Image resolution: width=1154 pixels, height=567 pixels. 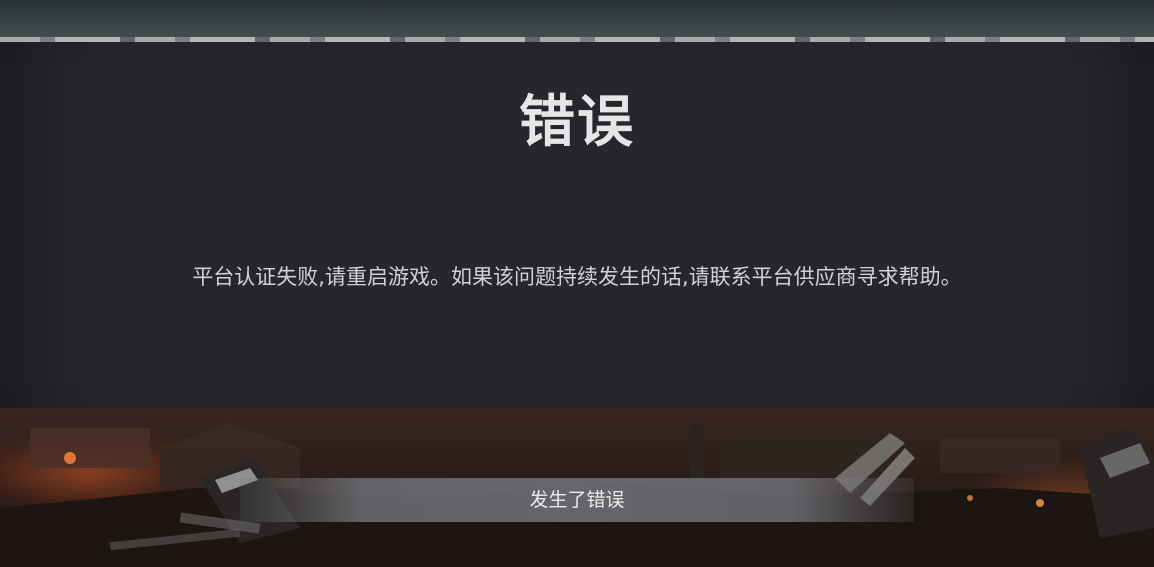 I want to click on status-bar: 发生了错误, so click(x=577, y=500).